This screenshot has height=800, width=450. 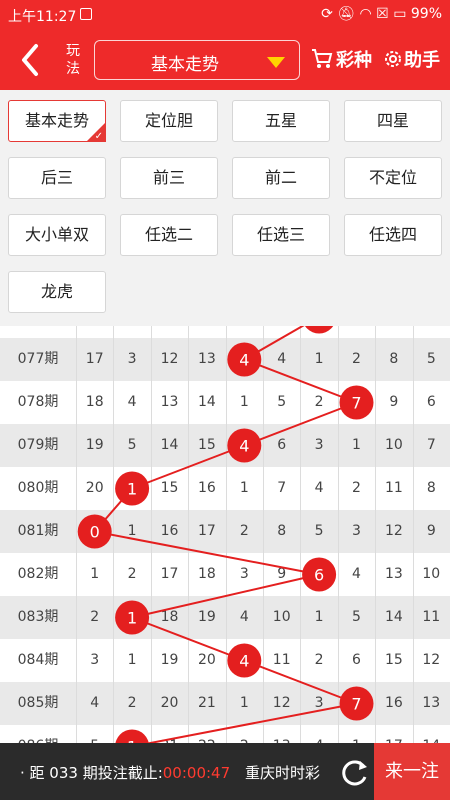 I want to click on option-qianer: 前二, so click(x=281, y=178).